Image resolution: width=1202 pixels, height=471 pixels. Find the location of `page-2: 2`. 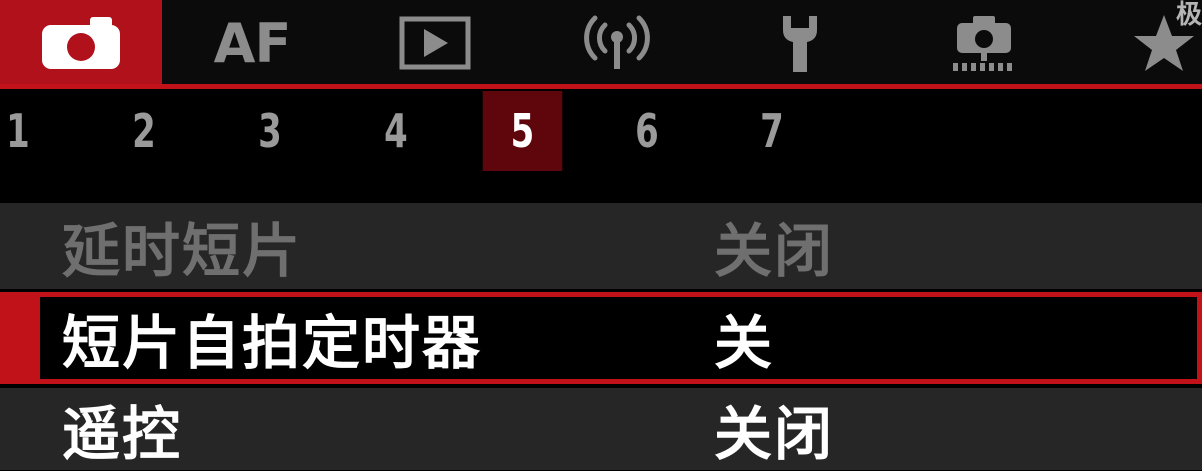

page-2: 2 is located at coordinates (143, 131).